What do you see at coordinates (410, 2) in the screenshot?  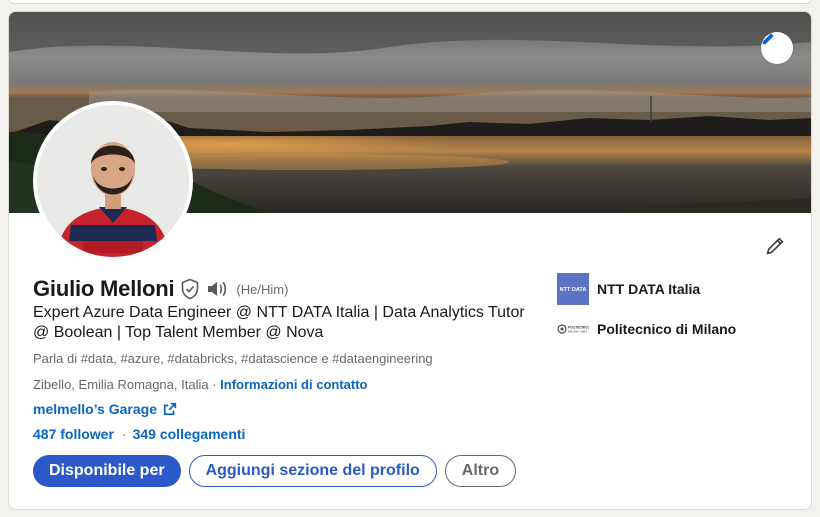 I see `previous-card-edge` at bounding box center [410, 2].